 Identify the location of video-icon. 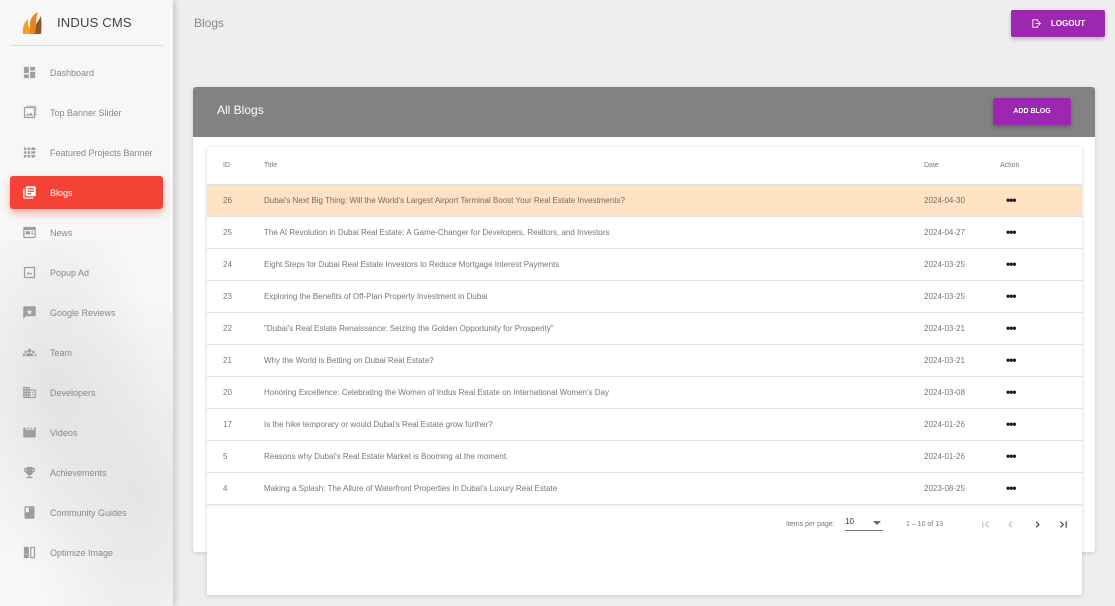
(29, 432).